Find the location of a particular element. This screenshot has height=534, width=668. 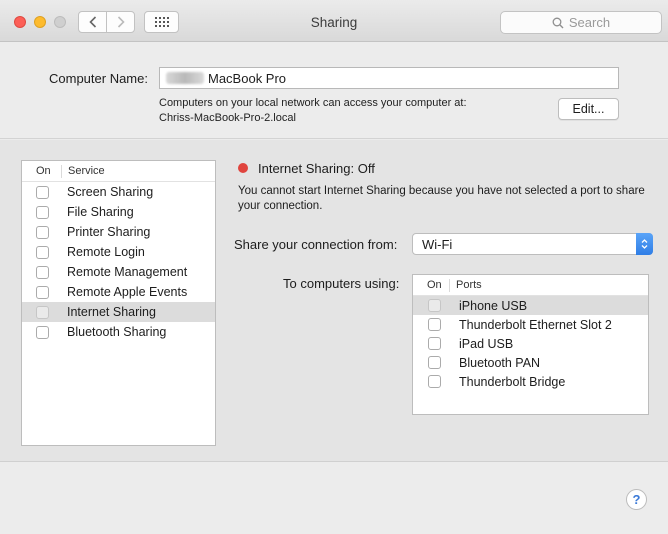

port-label: Thunderbolt Bridge is located at coordinates (512, 381).